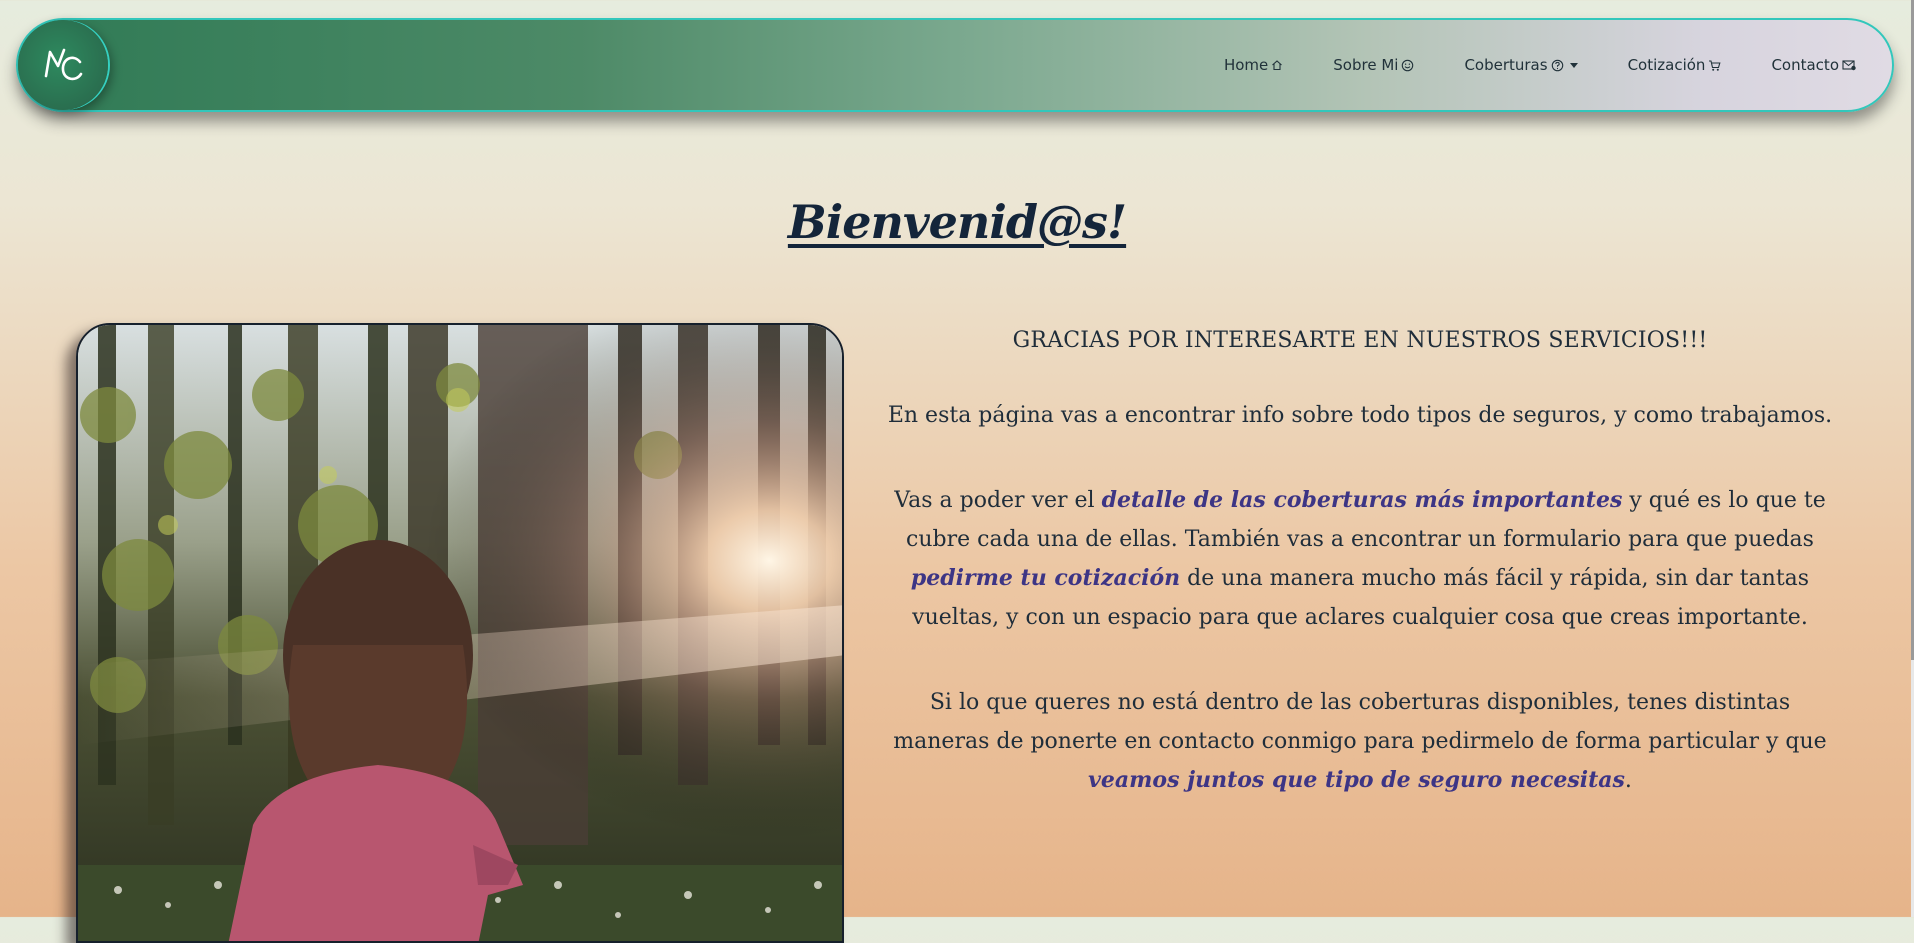  I want to click on nav-sobre-mi: Sobre Mi, so click(1373, 65).